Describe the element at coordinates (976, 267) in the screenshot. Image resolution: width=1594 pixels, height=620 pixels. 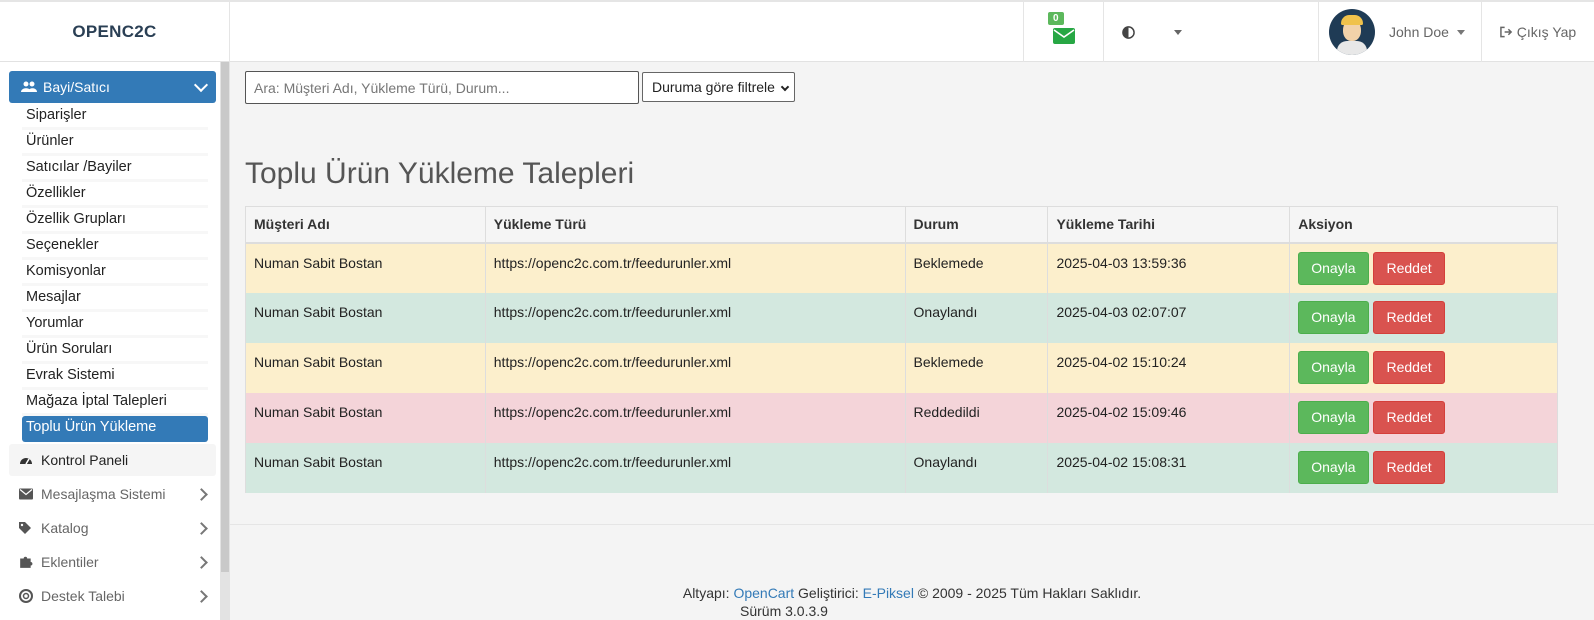
I see `status-cell: Beklemede` at that location.